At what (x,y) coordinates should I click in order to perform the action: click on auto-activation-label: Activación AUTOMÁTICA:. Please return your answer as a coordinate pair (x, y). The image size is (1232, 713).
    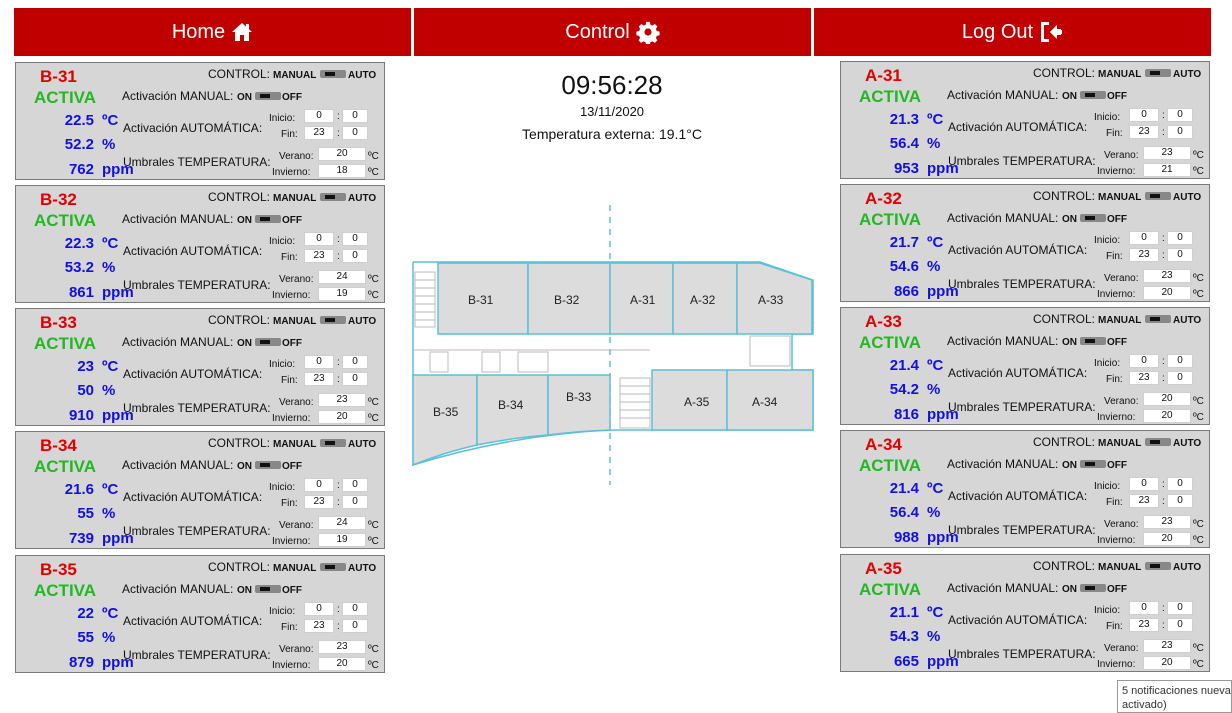
    Looking at the image, I should click on (1018, 250).